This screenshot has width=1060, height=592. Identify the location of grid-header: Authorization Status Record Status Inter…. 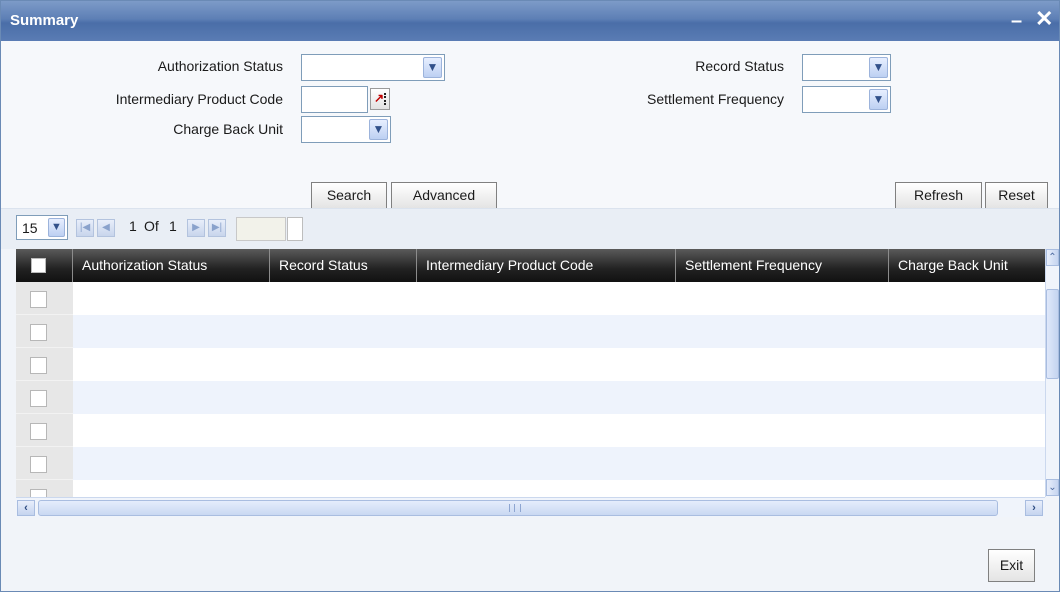
(530, 265).